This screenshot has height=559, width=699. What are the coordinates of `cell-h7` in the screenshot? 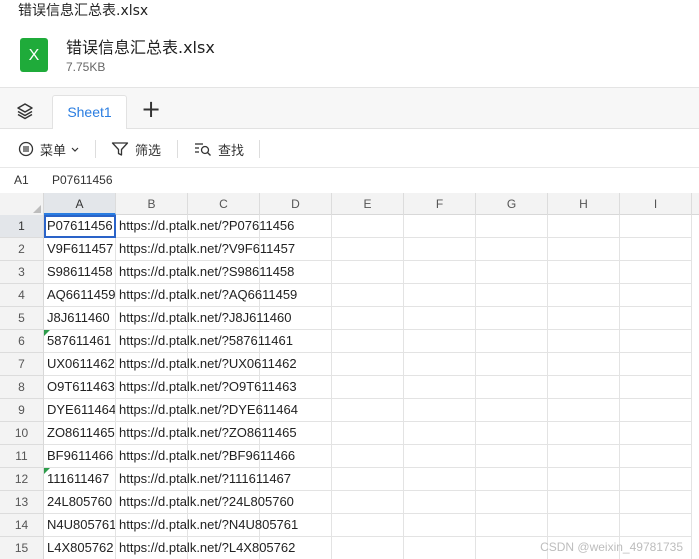 It's located at (584, 364).